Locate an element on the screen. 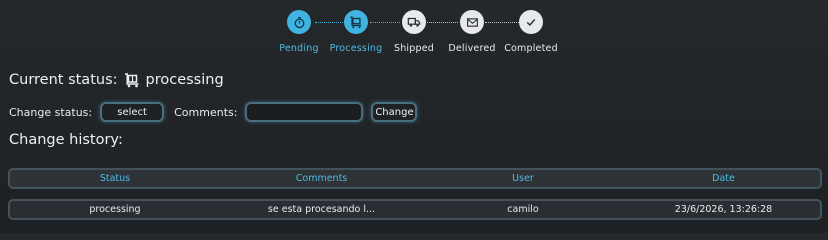 The image size is (828, 240). row-status: processing is located at coordinates (115, 209).